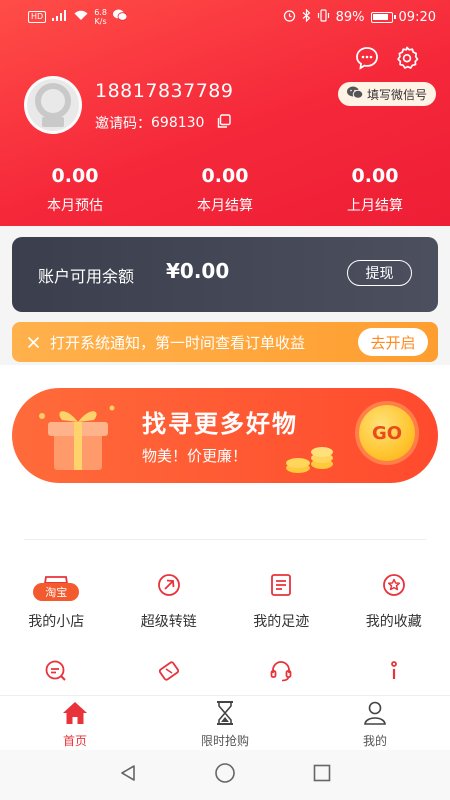 This screenshot has height=800, width=450. Describe the element at coordinates (375, 206) in the screenshot. I see `stat-label: 上月结算` at that location.